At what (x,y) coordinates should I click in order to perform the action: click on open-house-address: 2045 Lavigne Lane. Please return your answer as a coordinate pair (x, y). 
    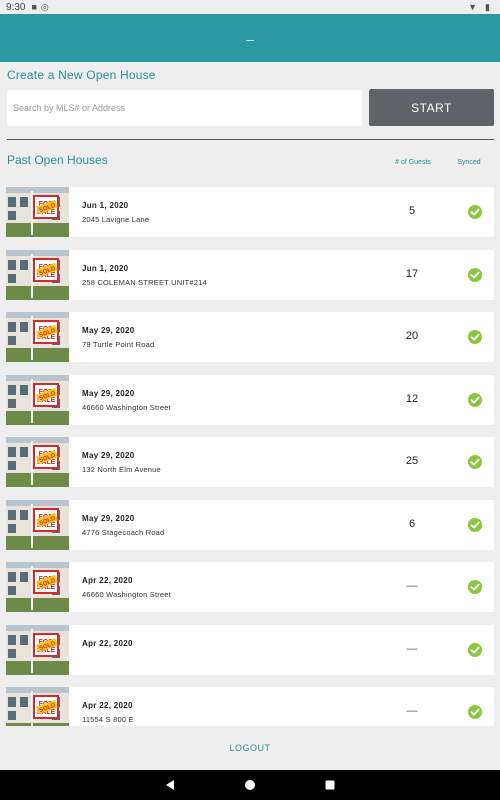
    Looking at the image, I should click on (116, 219).